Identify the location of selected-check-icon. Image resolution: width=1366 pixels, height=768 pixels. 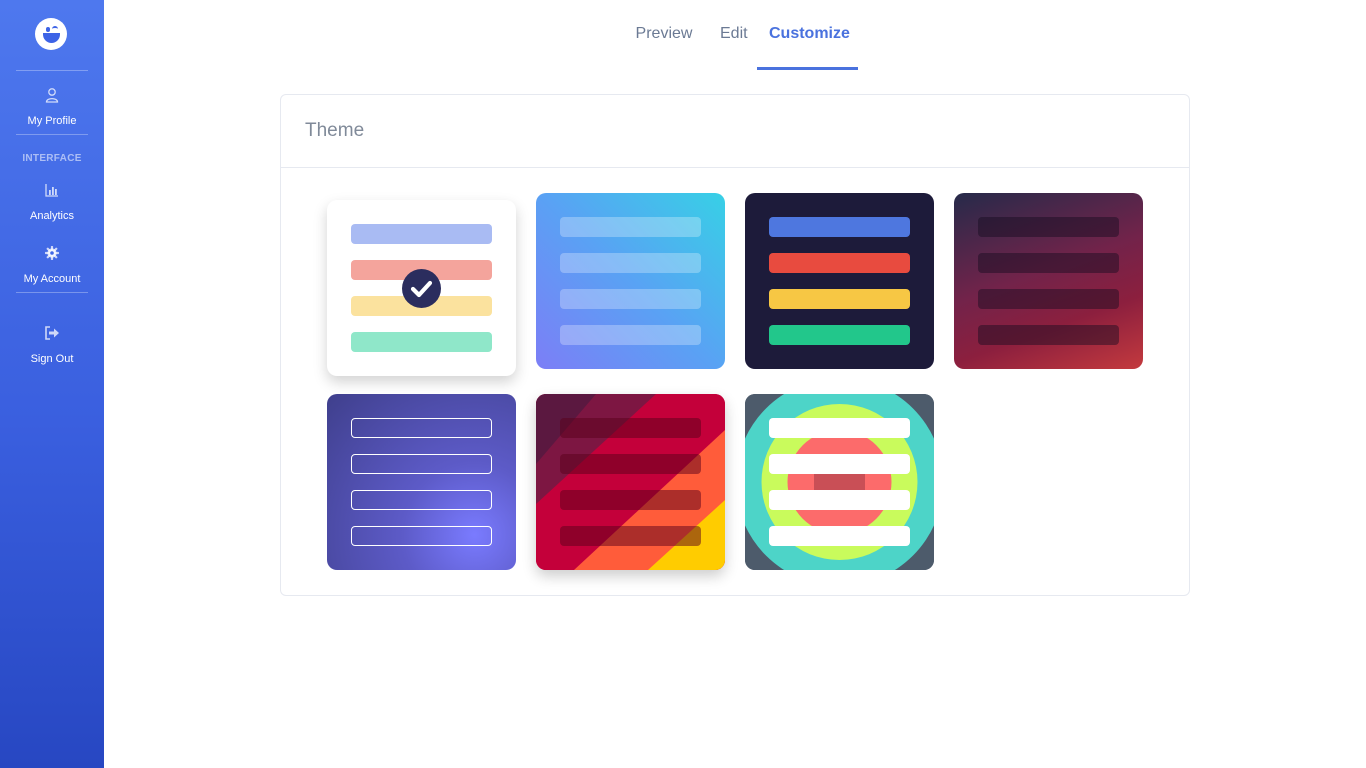
(421, 288).